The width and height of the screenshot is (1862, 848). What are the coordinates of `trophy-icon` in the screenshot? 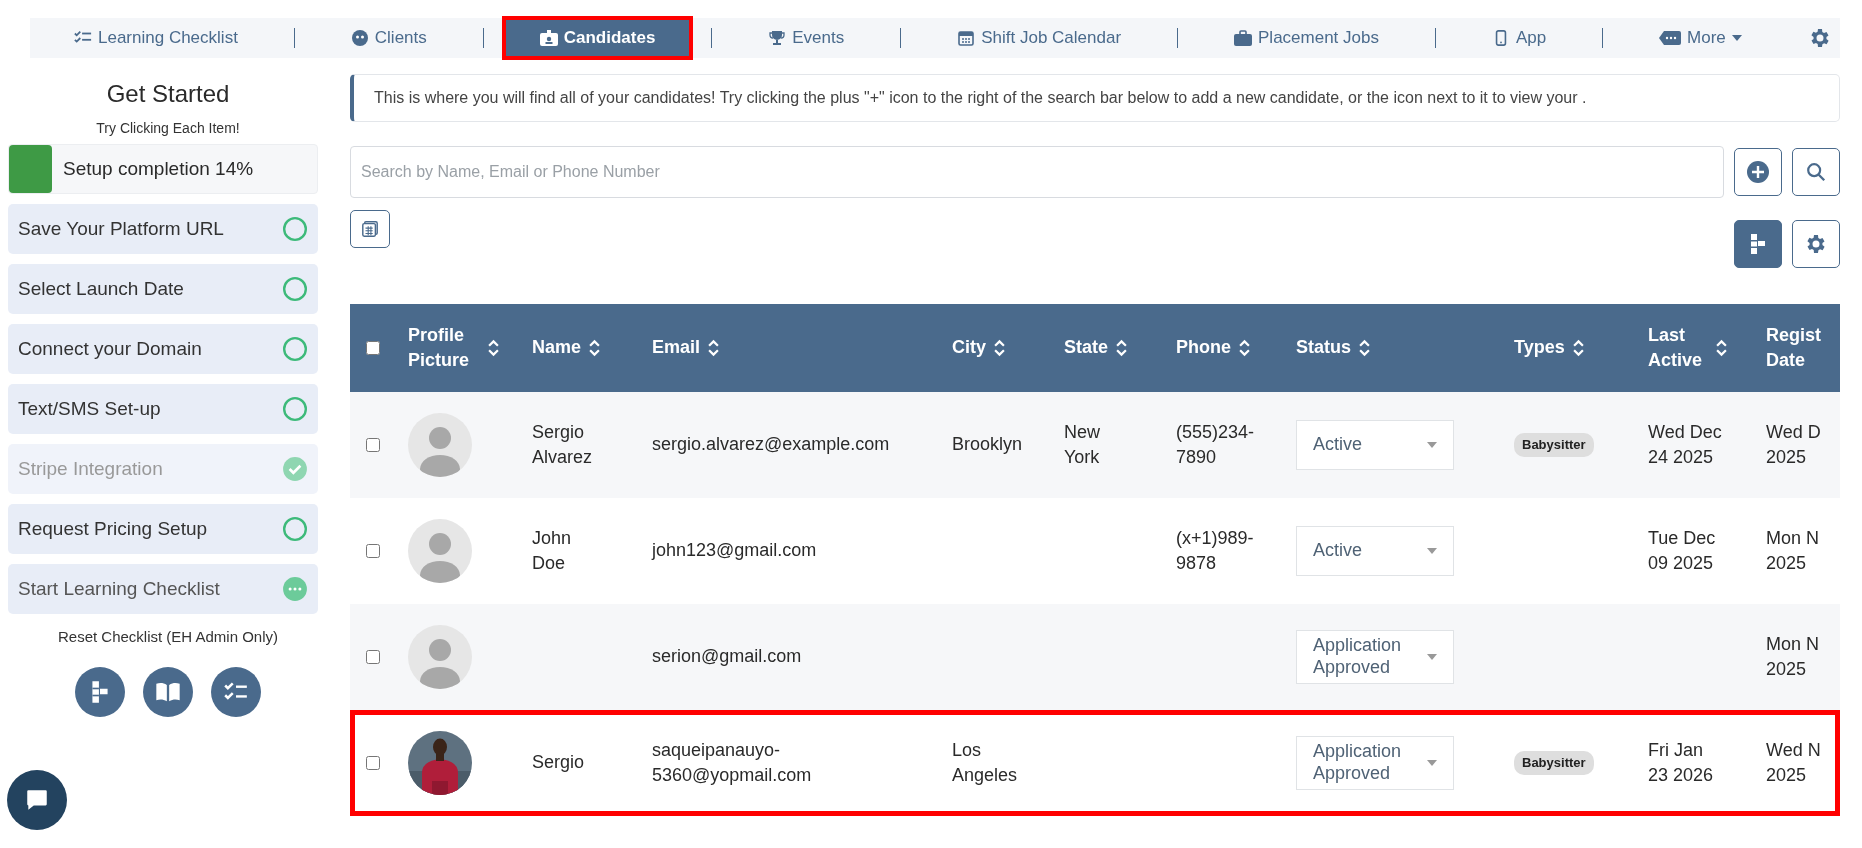 It's located at (777, 38).